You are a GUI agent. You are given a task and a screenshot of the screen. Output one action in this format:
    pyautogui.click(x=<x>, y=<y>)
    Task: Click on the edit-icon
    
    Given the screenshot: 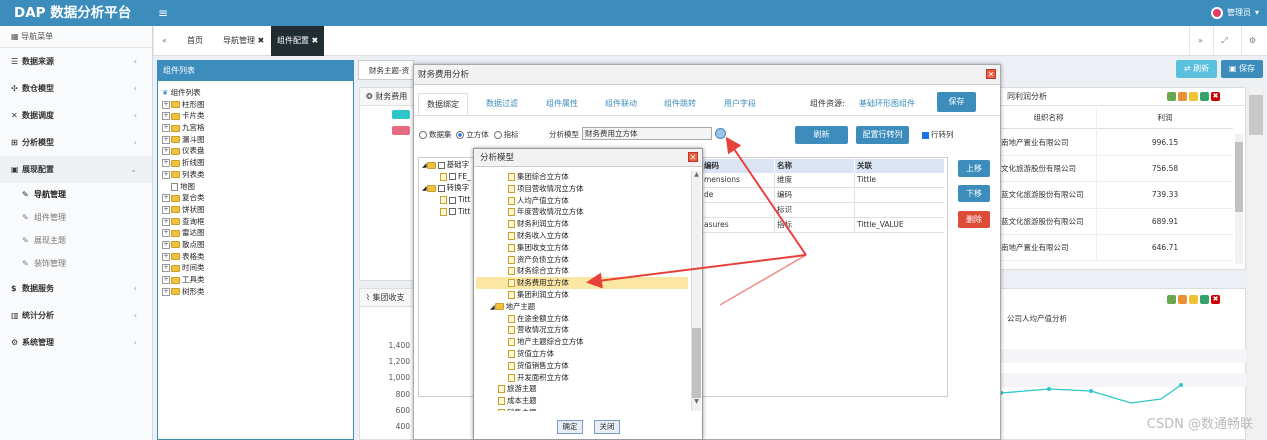 What is the action you would take?
    pyautogui.click(x=1193, y=299)
    